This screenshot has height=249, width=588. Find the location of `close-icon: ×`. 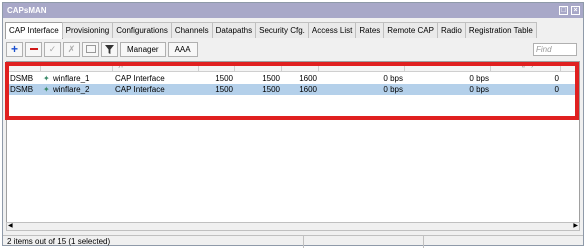

close-icon: × is located at coordinates (575, 10).